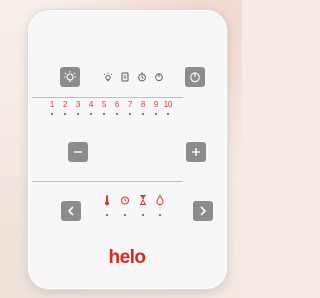 The image size is (320, 298). Describe the element at coordinates (168, 104) in the screenshot. I see `level-label: 10` at that location.